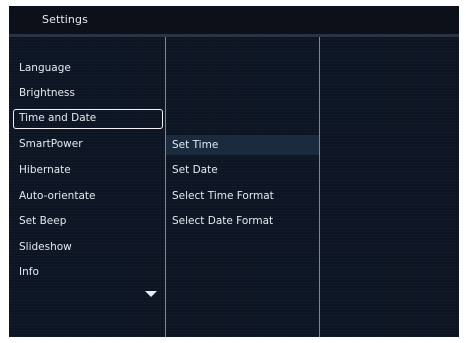 Image resolution: width=466 pixels, height=343 pixels. Describe the element at coordinates (242, 145) in the screenshot. I see `submenu-item-set-time: Set Time` at that location.